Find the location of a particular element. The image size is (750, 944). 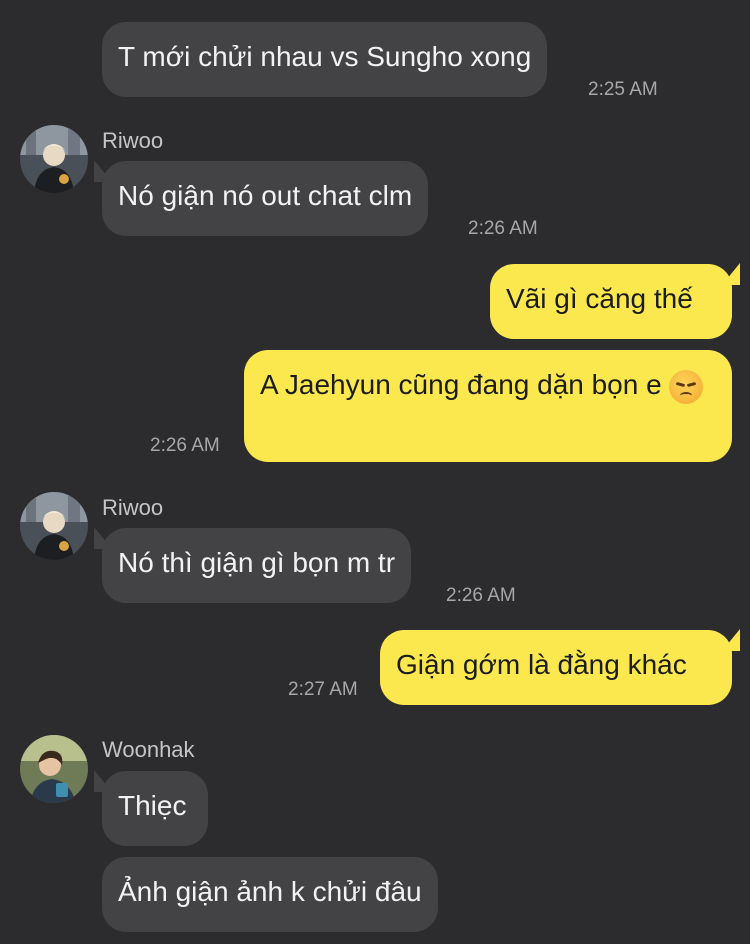

message-bubble: Nó giận nó out chat clm is located at coordinates (265, 198).